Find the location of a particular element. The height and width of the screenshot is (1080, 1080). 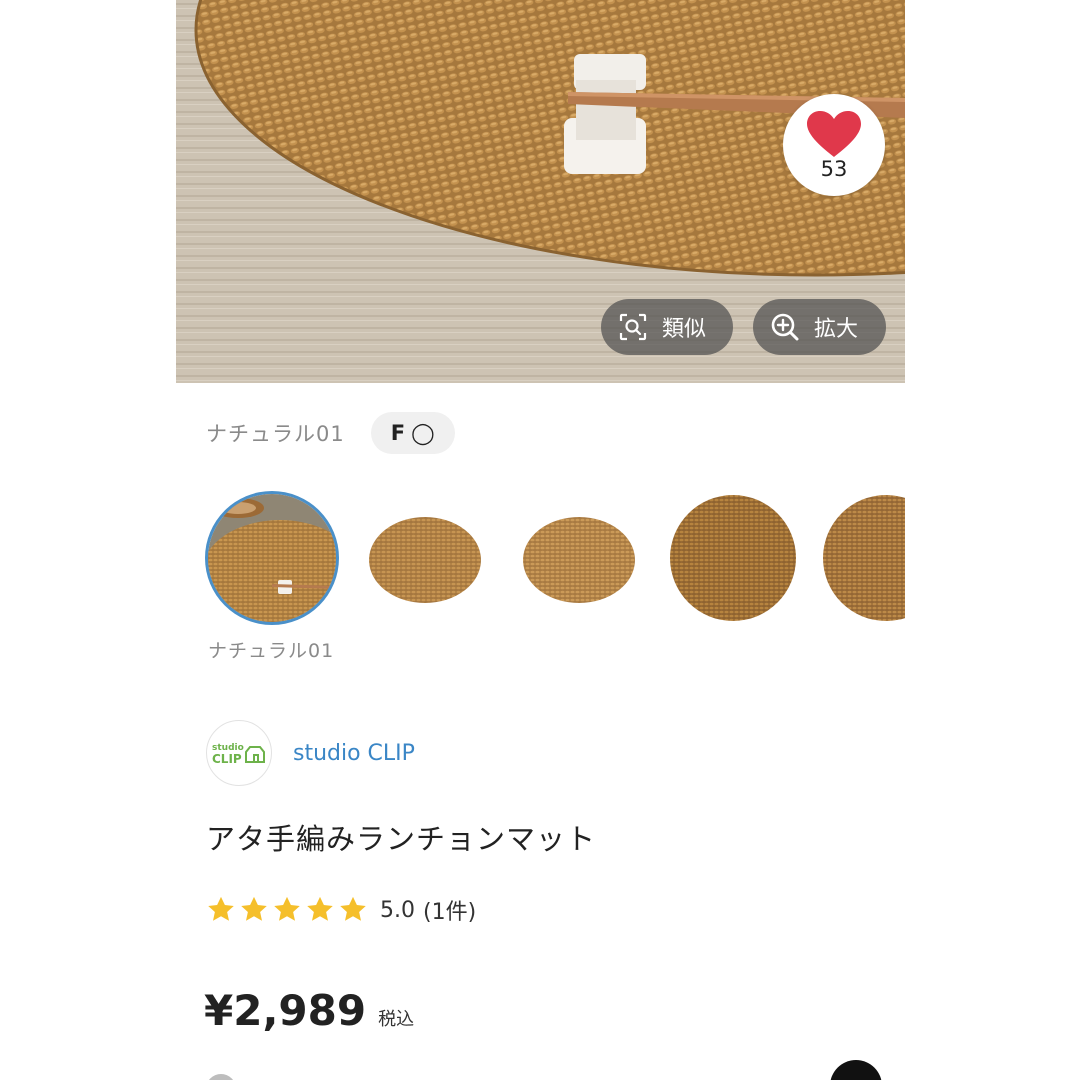

zoom-in-icon is located at coordinates (785, 327).